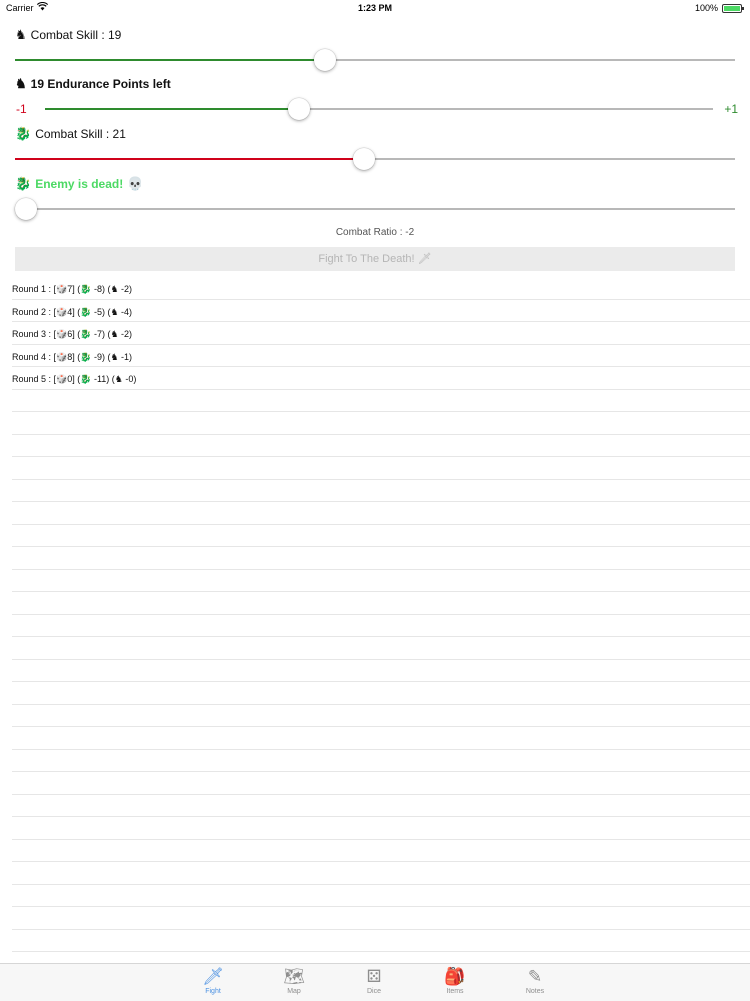 The image size is (750, 1001). I want to click on enemy-status-label: Enemy is dead!, so click(79, 184).